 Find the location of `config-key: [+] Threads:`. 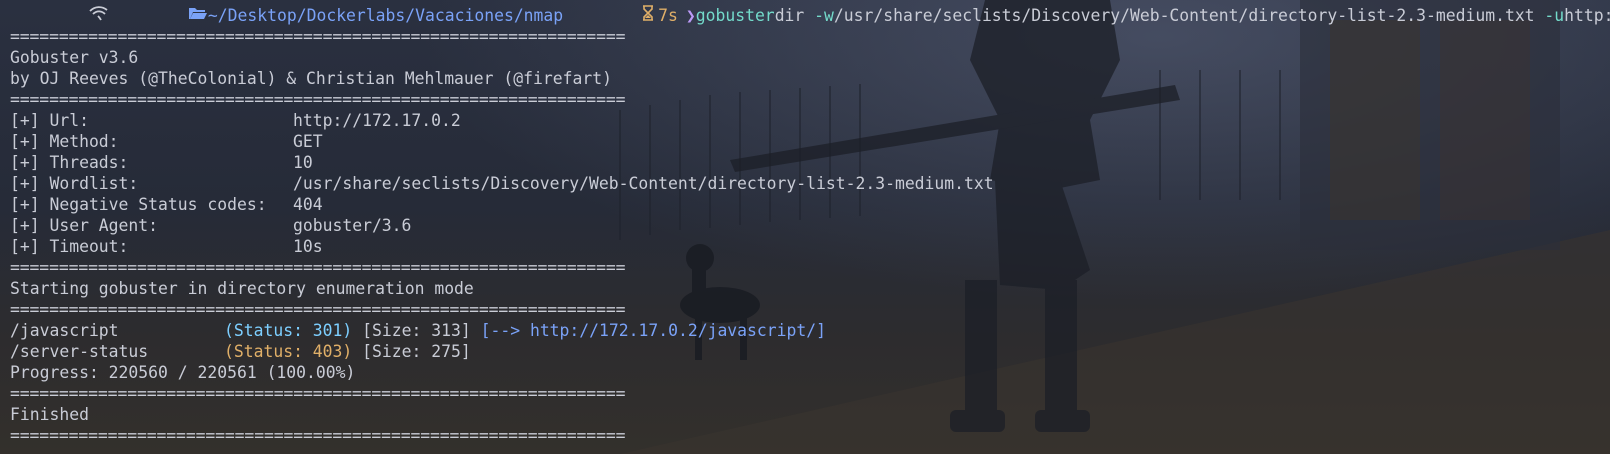

config-key: [+] Threads: is located at coordinates (69, 162).